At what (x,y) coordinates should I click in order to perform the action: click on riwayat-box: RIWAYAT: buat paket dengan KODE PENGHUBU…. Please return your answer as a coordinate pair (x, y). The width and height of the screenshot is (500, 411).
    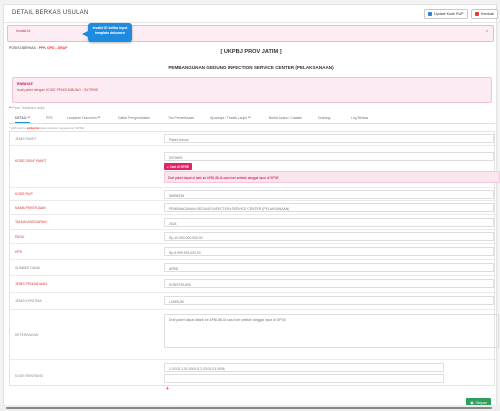
    Looking at the image, I should click on (252, 90).